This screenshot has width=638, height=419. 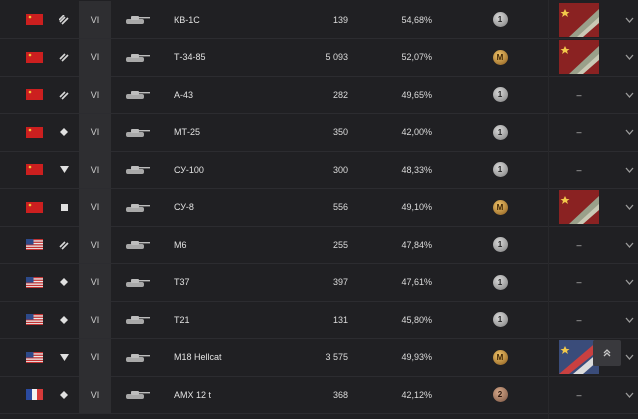 What do you see at coordinates (319, 132) in the screenshot?
I see `table-row: VI МТ-25 350 42,00% 1–` at bounding box center [319, 132].